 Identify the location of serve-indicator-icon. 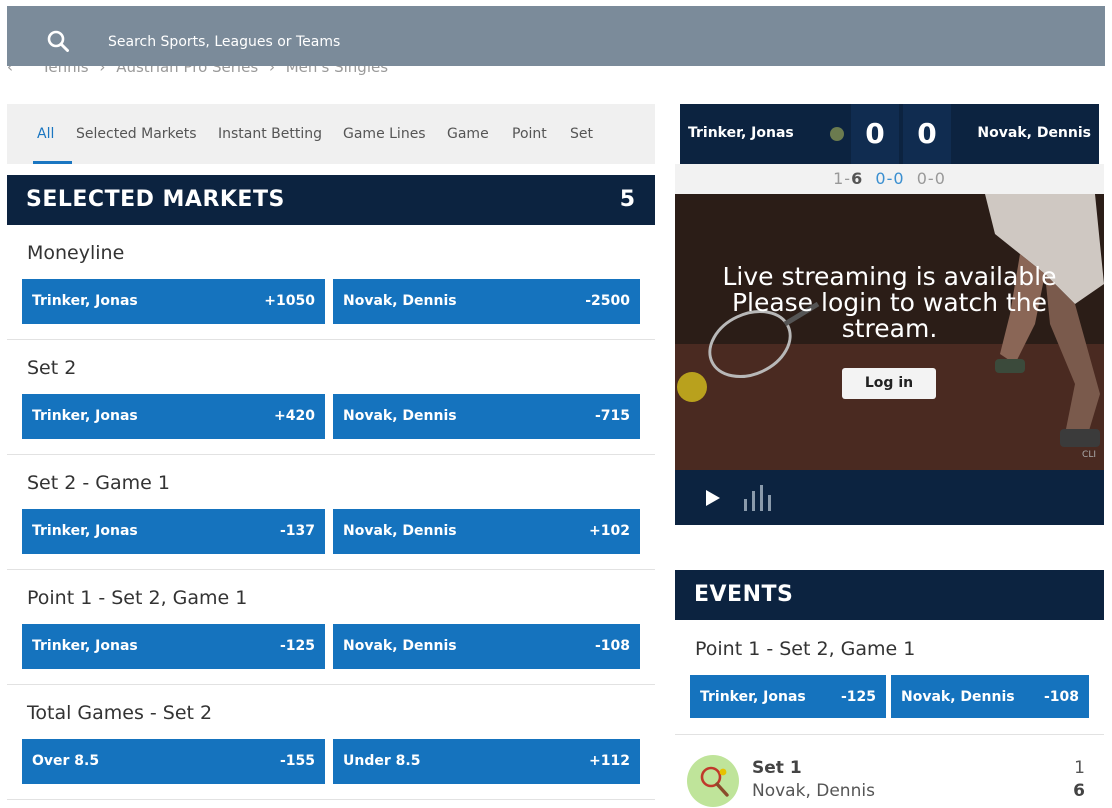
(837, 134).